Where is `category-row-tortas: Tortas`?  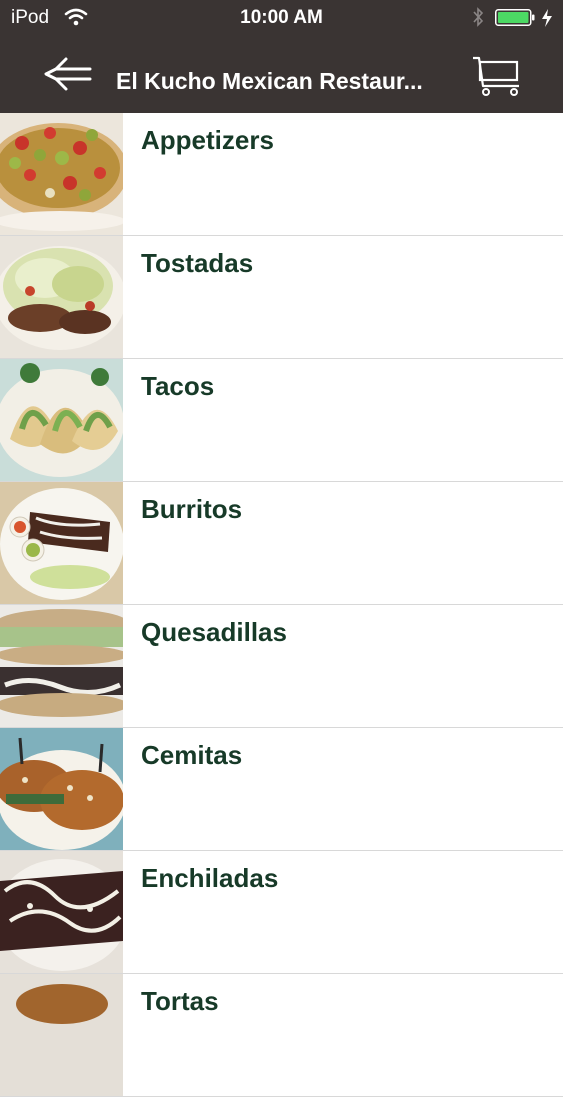
category-row-tortas: Tortas is located at coordinates (281, 1035).